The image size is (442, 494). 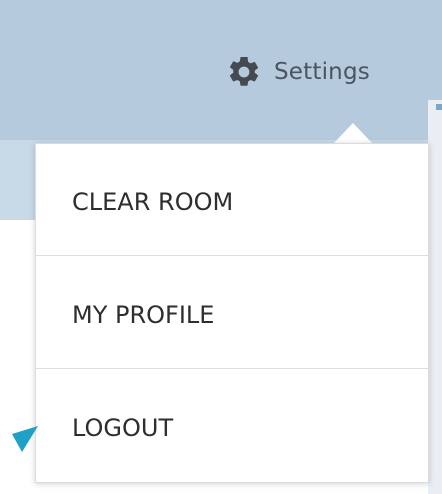 I want to click on settings-button: Settings, so click(x=298, y=72).